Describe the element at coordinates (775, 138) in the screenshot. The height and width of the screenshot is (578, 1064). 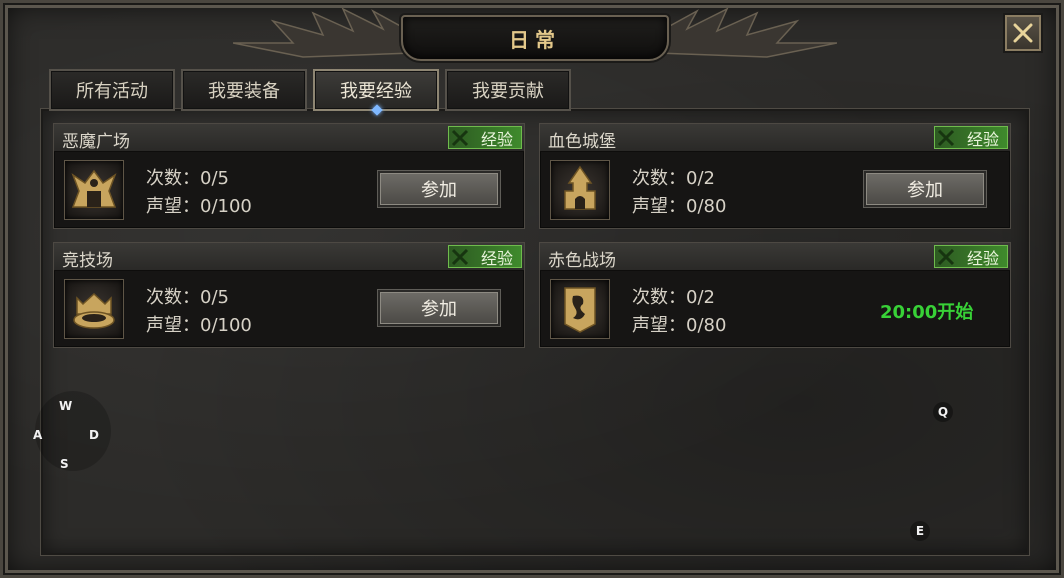
I see `card-header: 血色城堡 经验` at that location.